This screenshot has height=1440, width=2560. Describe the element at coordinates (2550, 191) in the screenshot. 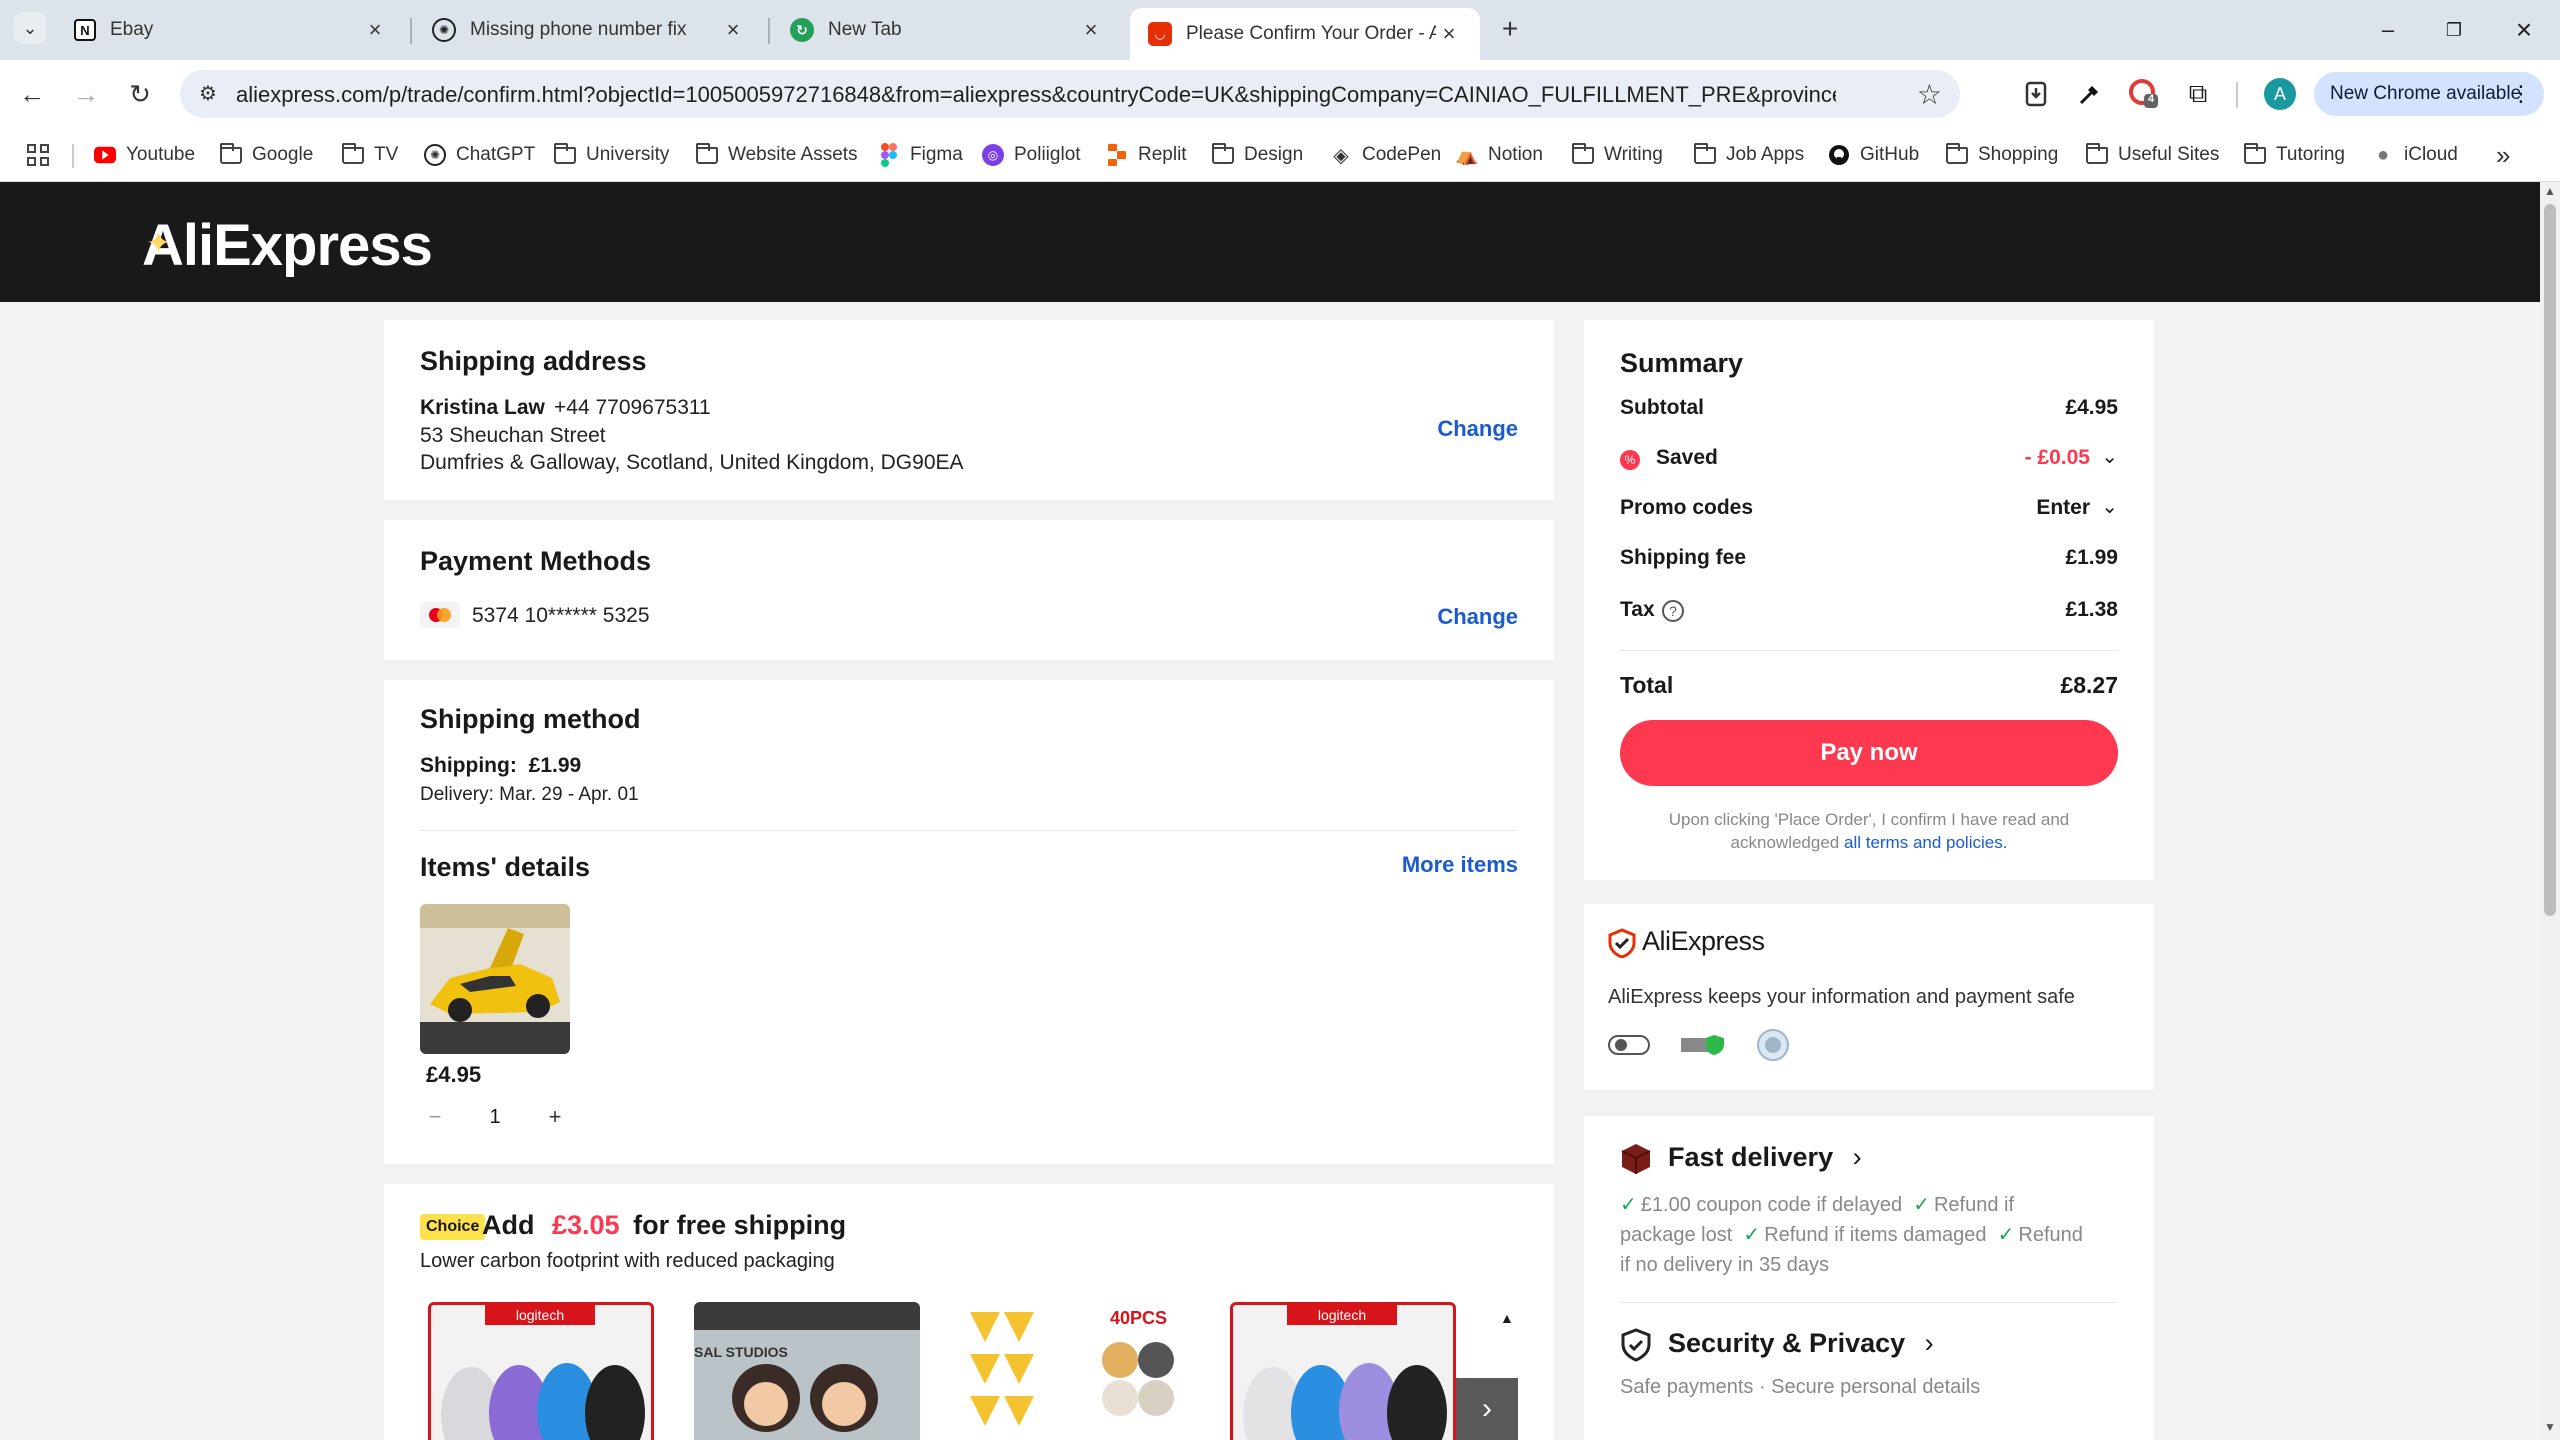

I see `scroll-up-icon: ▲` at that location.